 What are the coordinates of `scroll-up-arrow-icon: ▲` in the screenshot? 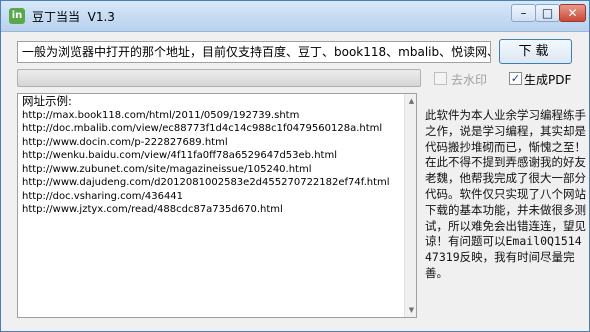 It's located at (410, 101).